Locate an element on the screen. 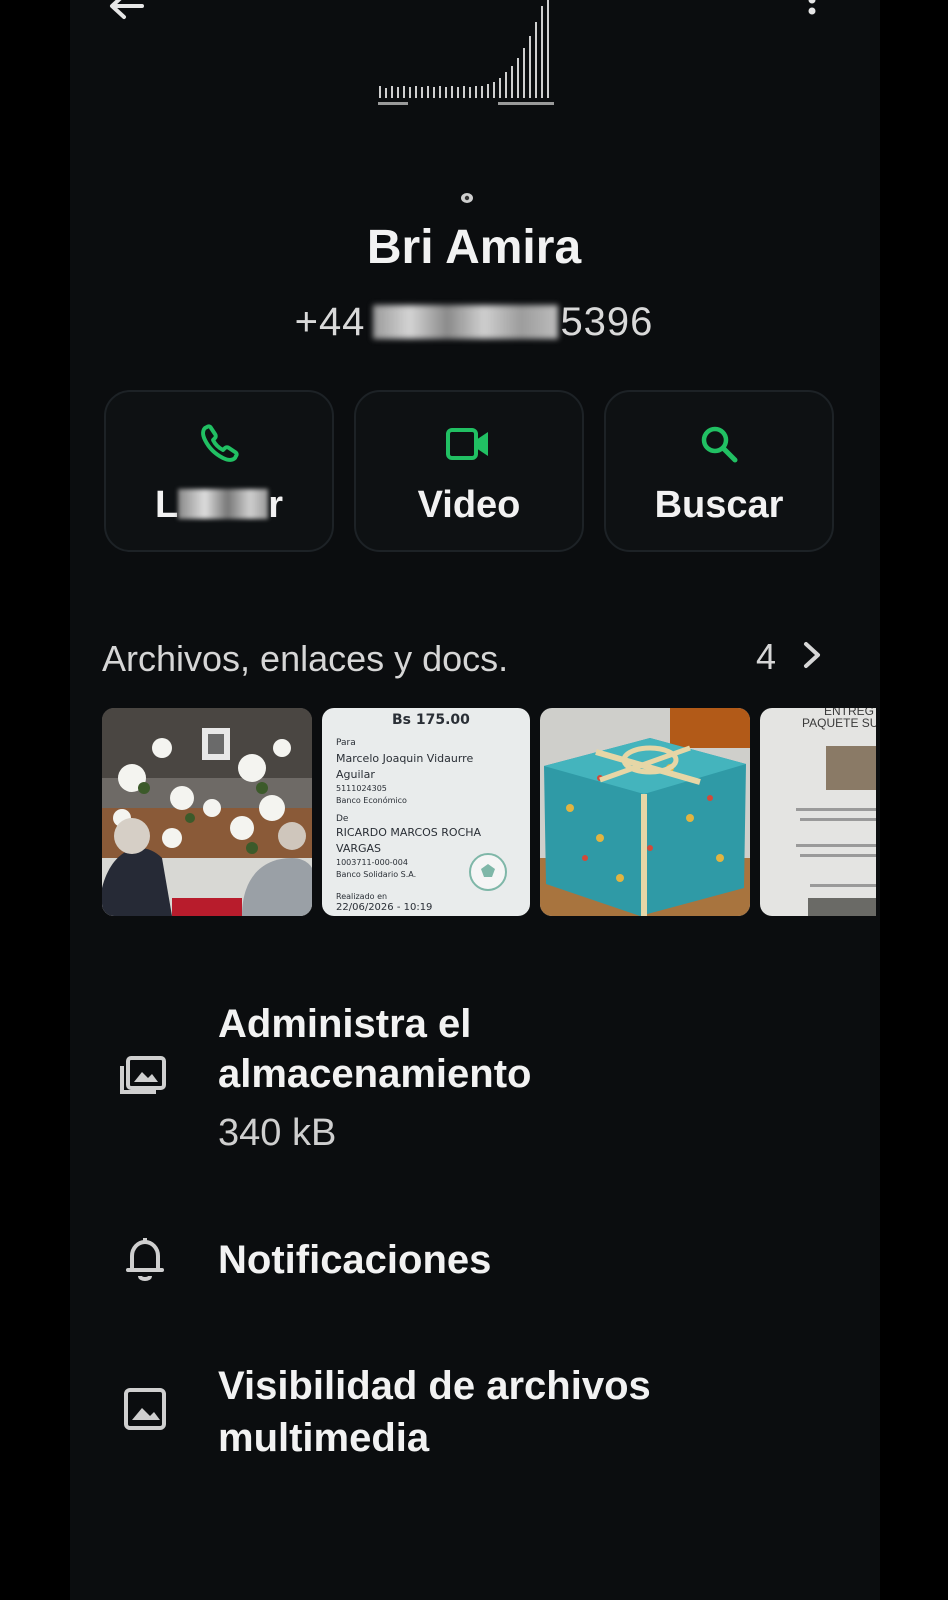 Image resolution: width=948 pixels, height=1600 pixels. call-label: Lr is located at coordinates (218, 505).